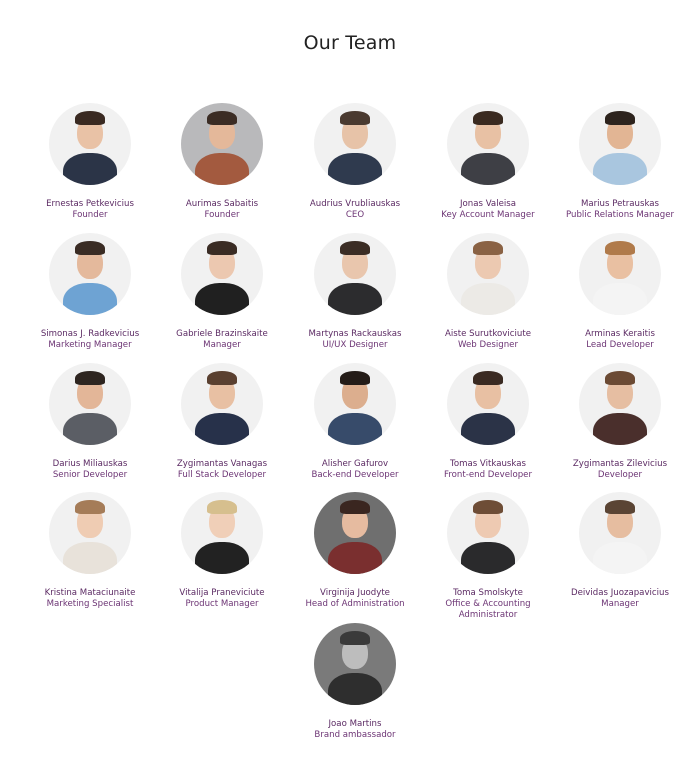 The width and height of the screenshot is (700, 776). I want to click on member-role: Lead Developer, so click(620, 345).